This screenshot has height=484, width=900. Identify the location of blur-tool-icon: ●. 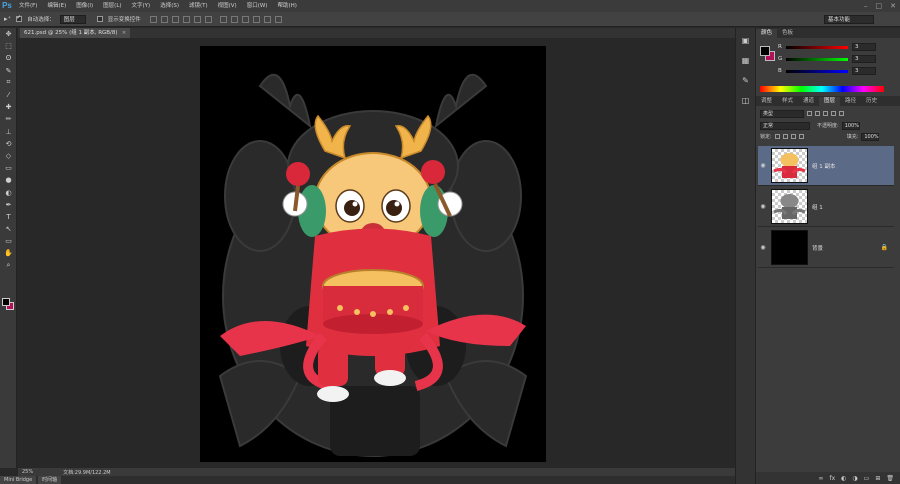
(8, 180).